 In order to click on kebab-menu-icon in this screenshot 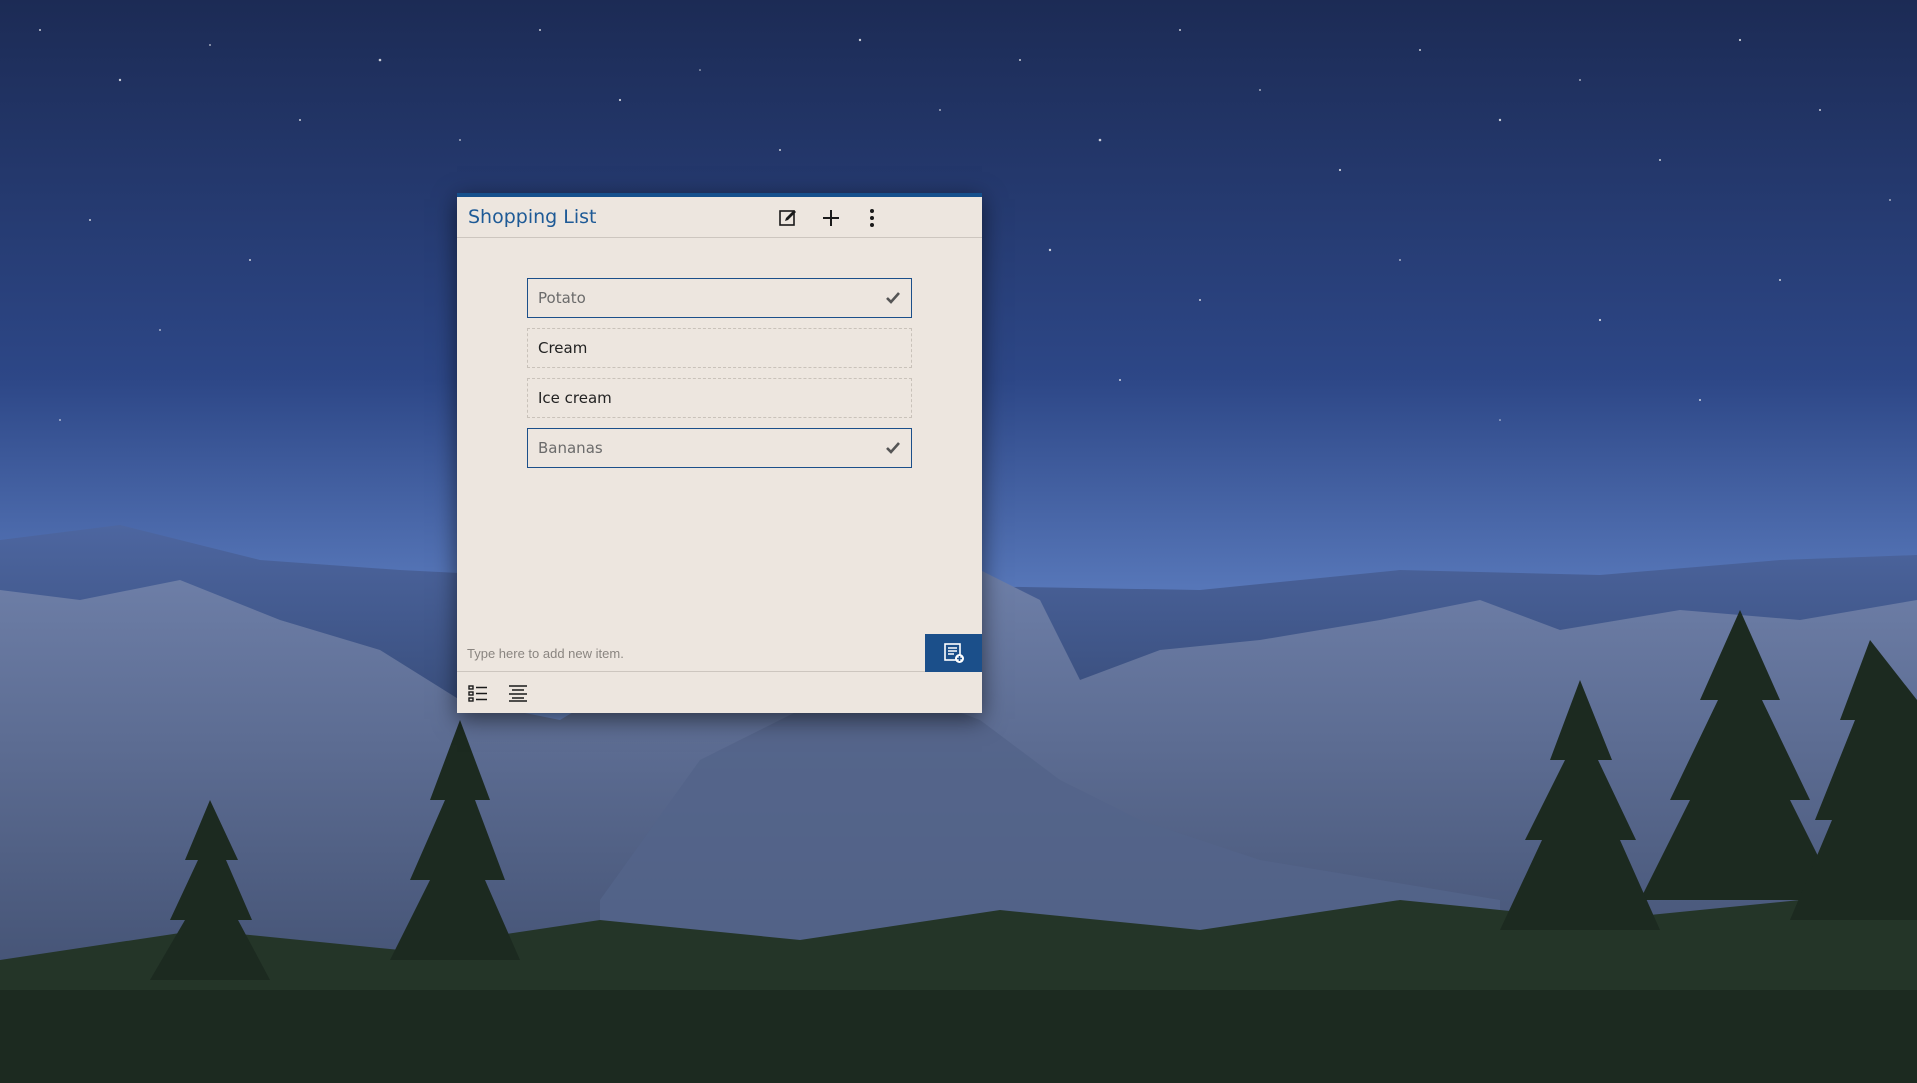, I will do `click(872, 218)`.